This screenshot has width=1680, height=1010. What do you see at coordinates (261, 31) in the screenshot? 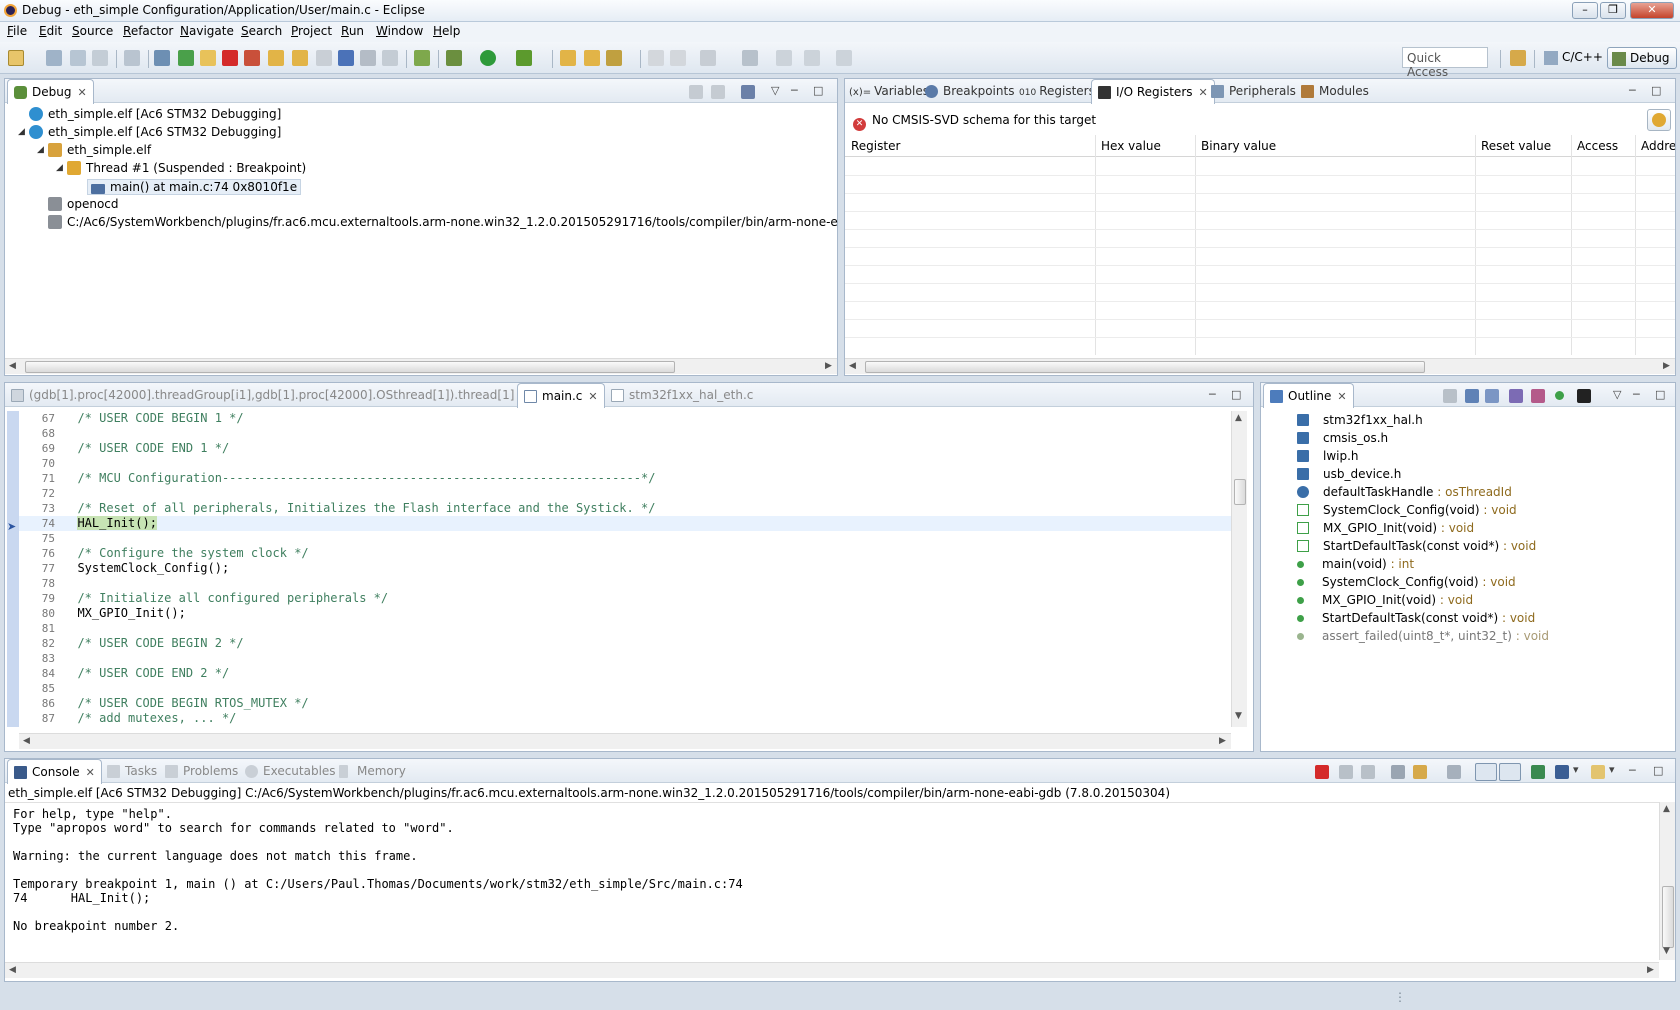
I see `menu-search: Search` at bounding box center [261, 31].